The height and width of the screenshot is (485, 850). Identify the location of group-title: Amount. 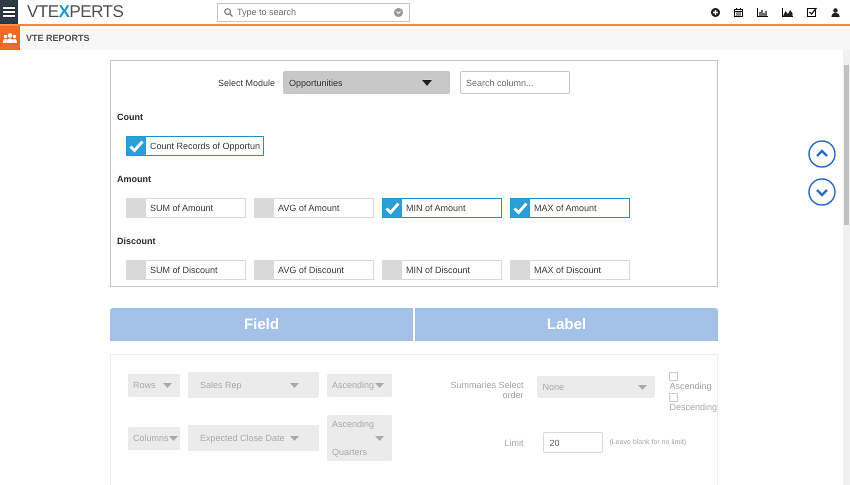
(134, 179).